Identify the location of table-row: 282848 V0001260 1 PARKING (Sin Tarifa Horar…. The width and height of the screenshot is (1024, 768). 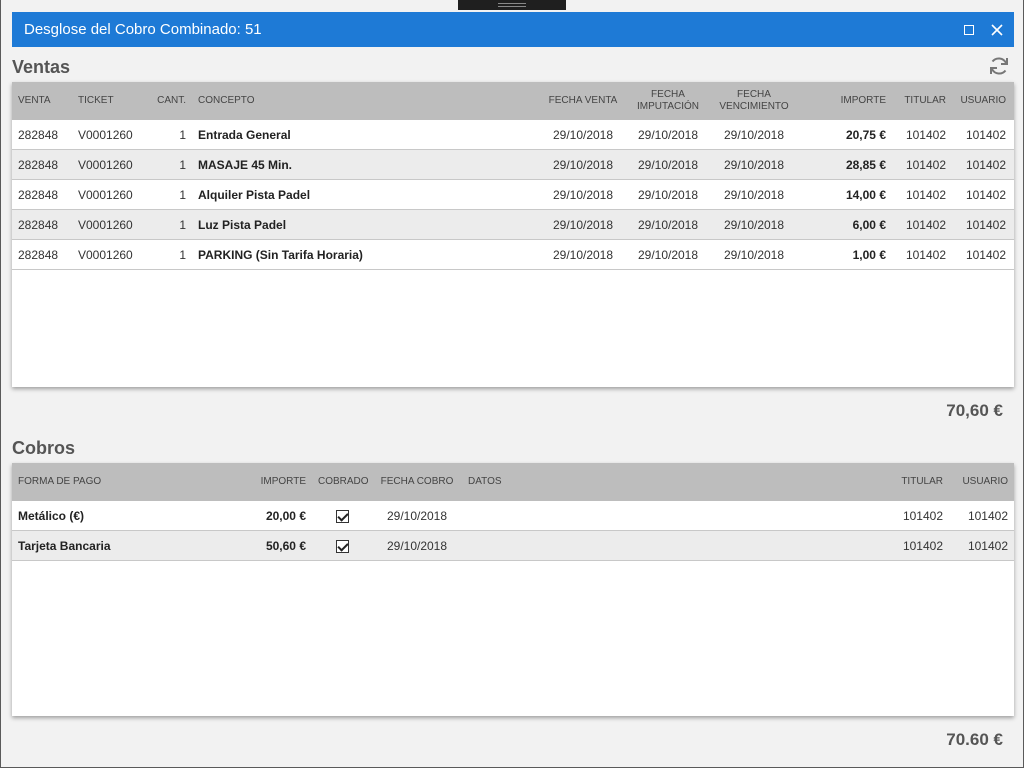
(513, 255).